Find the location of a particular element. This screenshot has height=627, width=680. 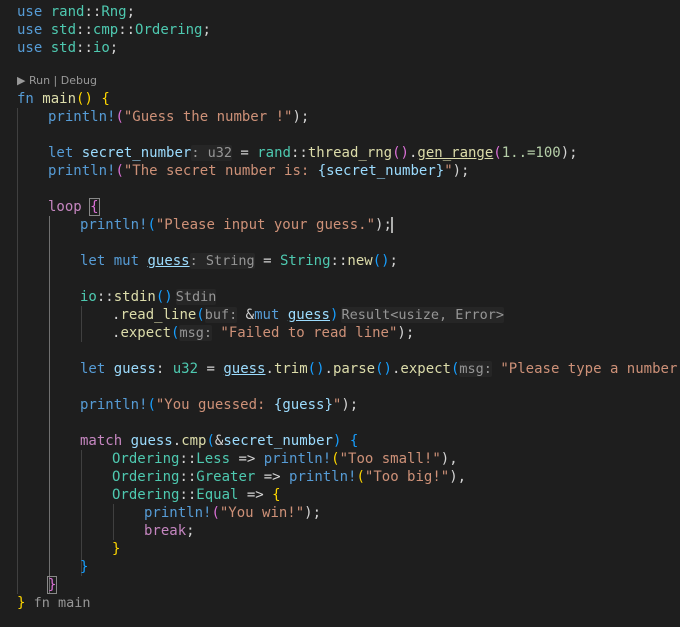

code-line-close-match: } is located at coordinates (44, 567).